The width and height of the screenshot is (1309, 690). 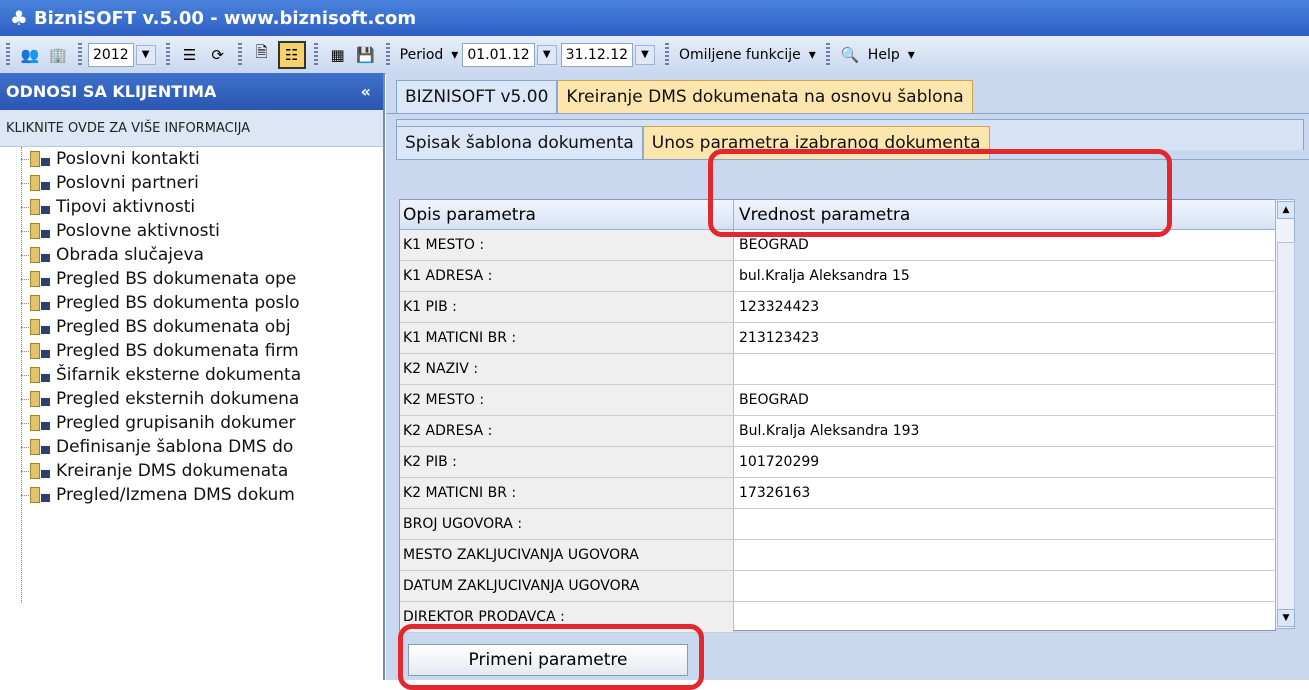 What do you see at coordinates (191, 91) in the screenshot?
I see `sidebar-header: ODNOSI SA KLIJENTIMA «` at bounding box center [191, 91].